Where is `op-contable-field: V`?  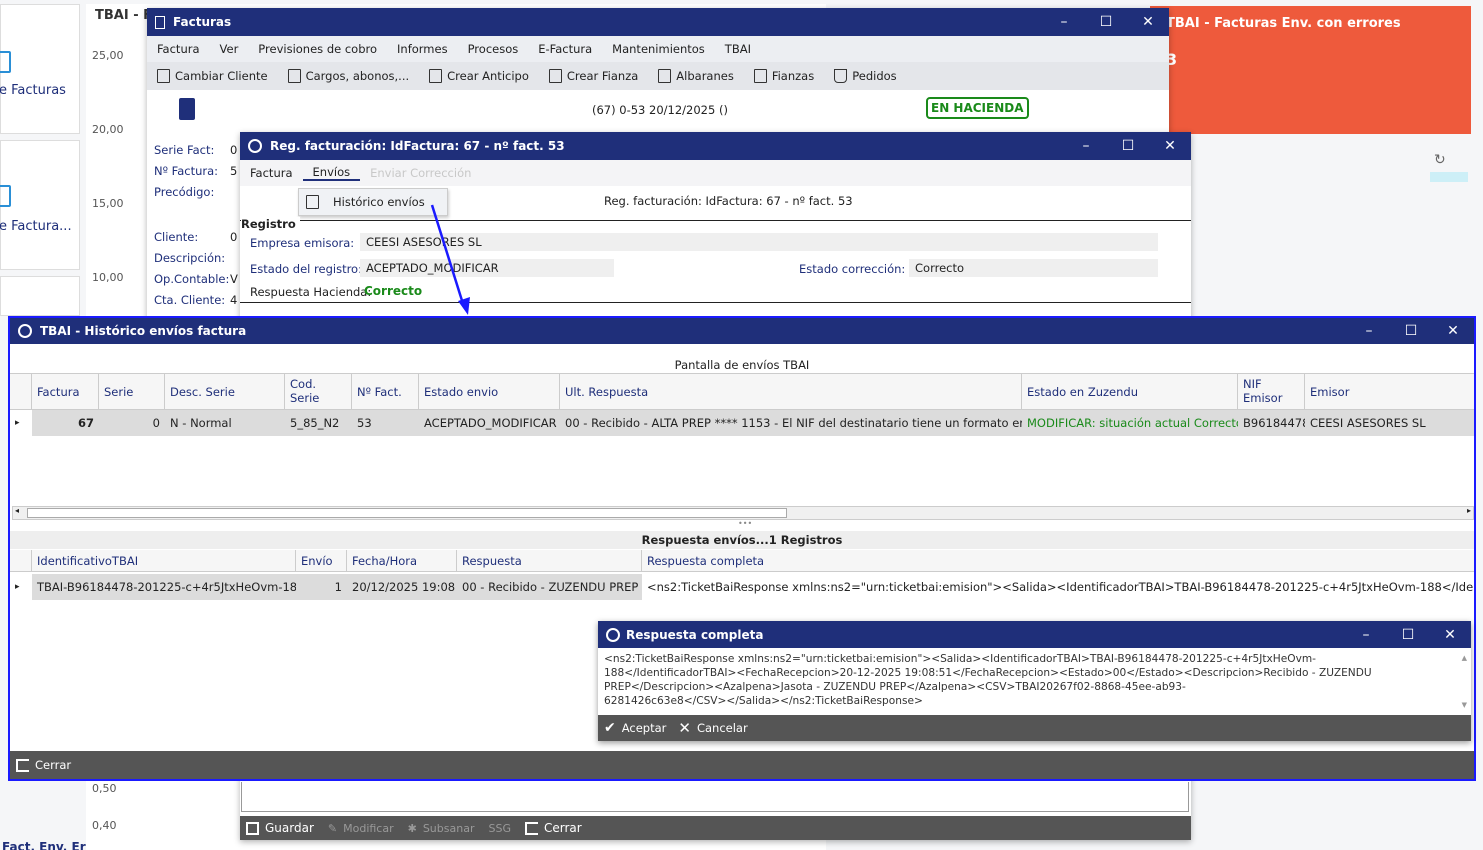
op-contable-field: V is located at coordinates (234, 279).